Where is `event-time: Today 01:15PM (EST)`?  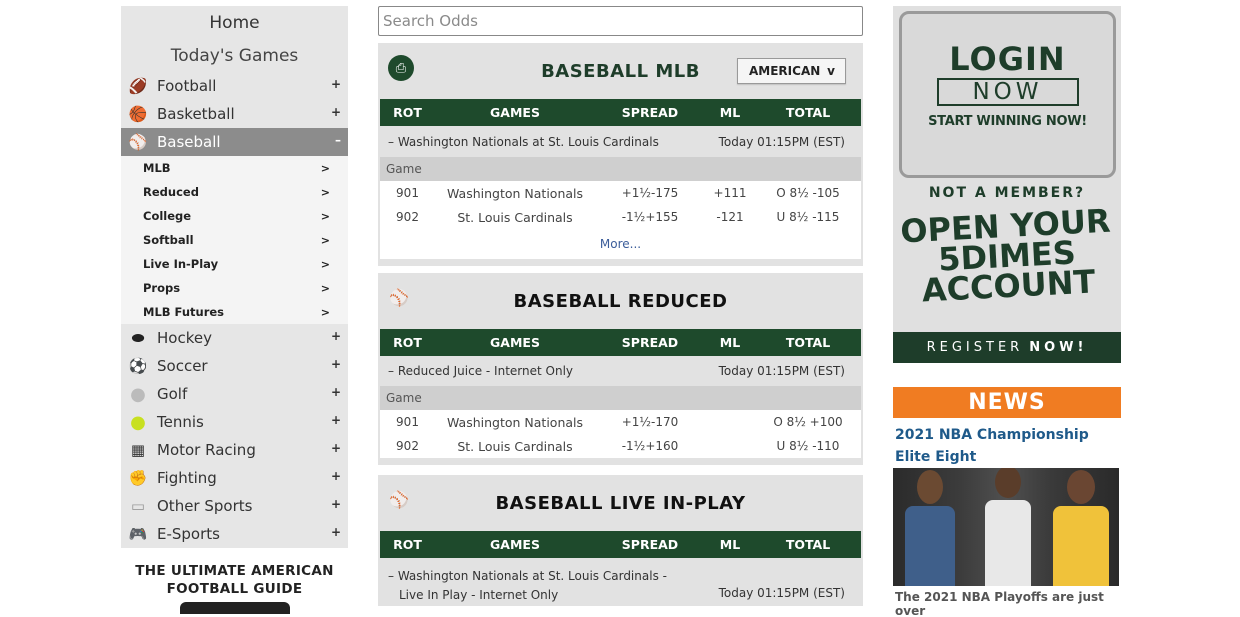 event-time: Today 01:15PM (EST) is located at coordinates (781, 141).